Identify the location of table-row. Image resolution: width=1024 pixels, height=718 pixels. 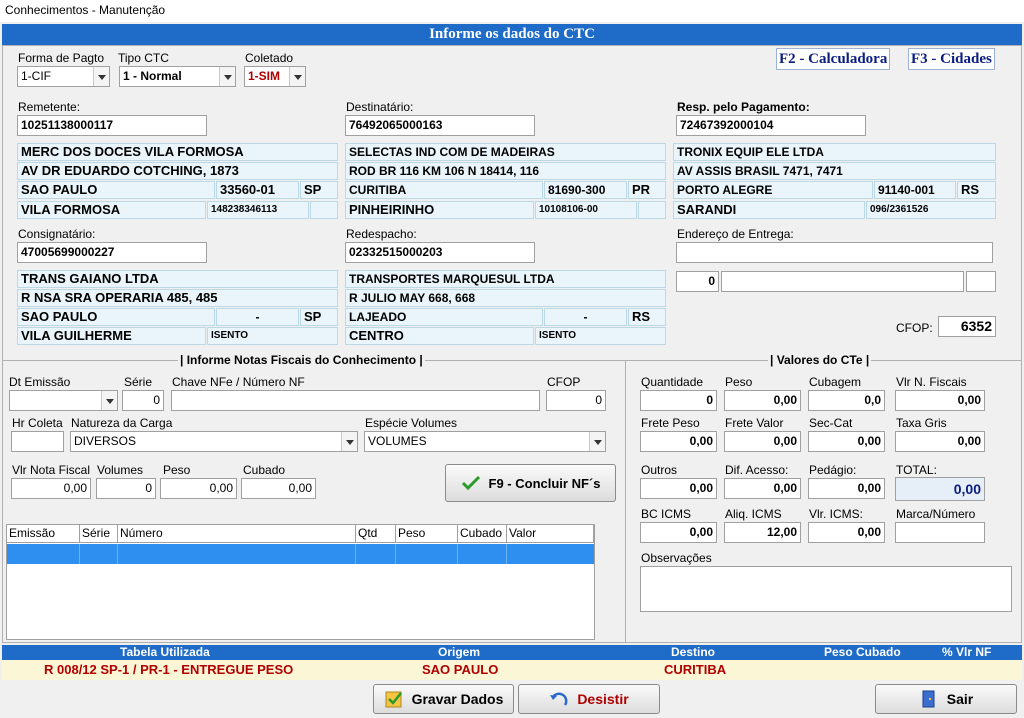
(300, 554).